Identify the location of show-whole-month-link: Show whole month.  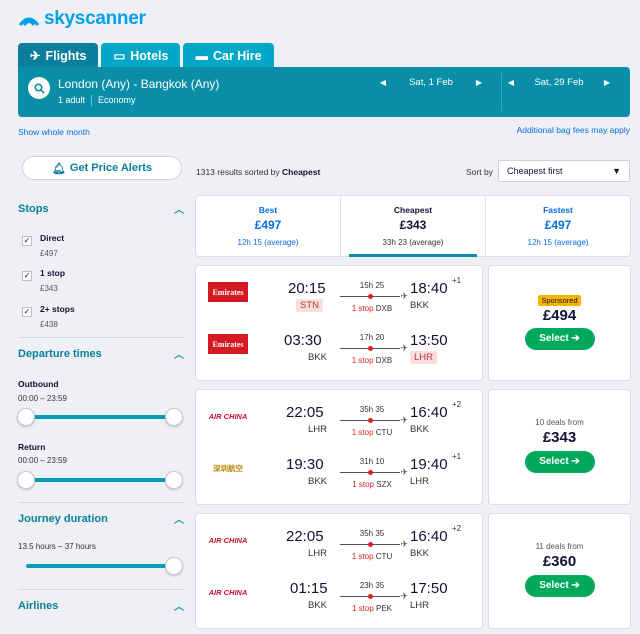
(54, 132).